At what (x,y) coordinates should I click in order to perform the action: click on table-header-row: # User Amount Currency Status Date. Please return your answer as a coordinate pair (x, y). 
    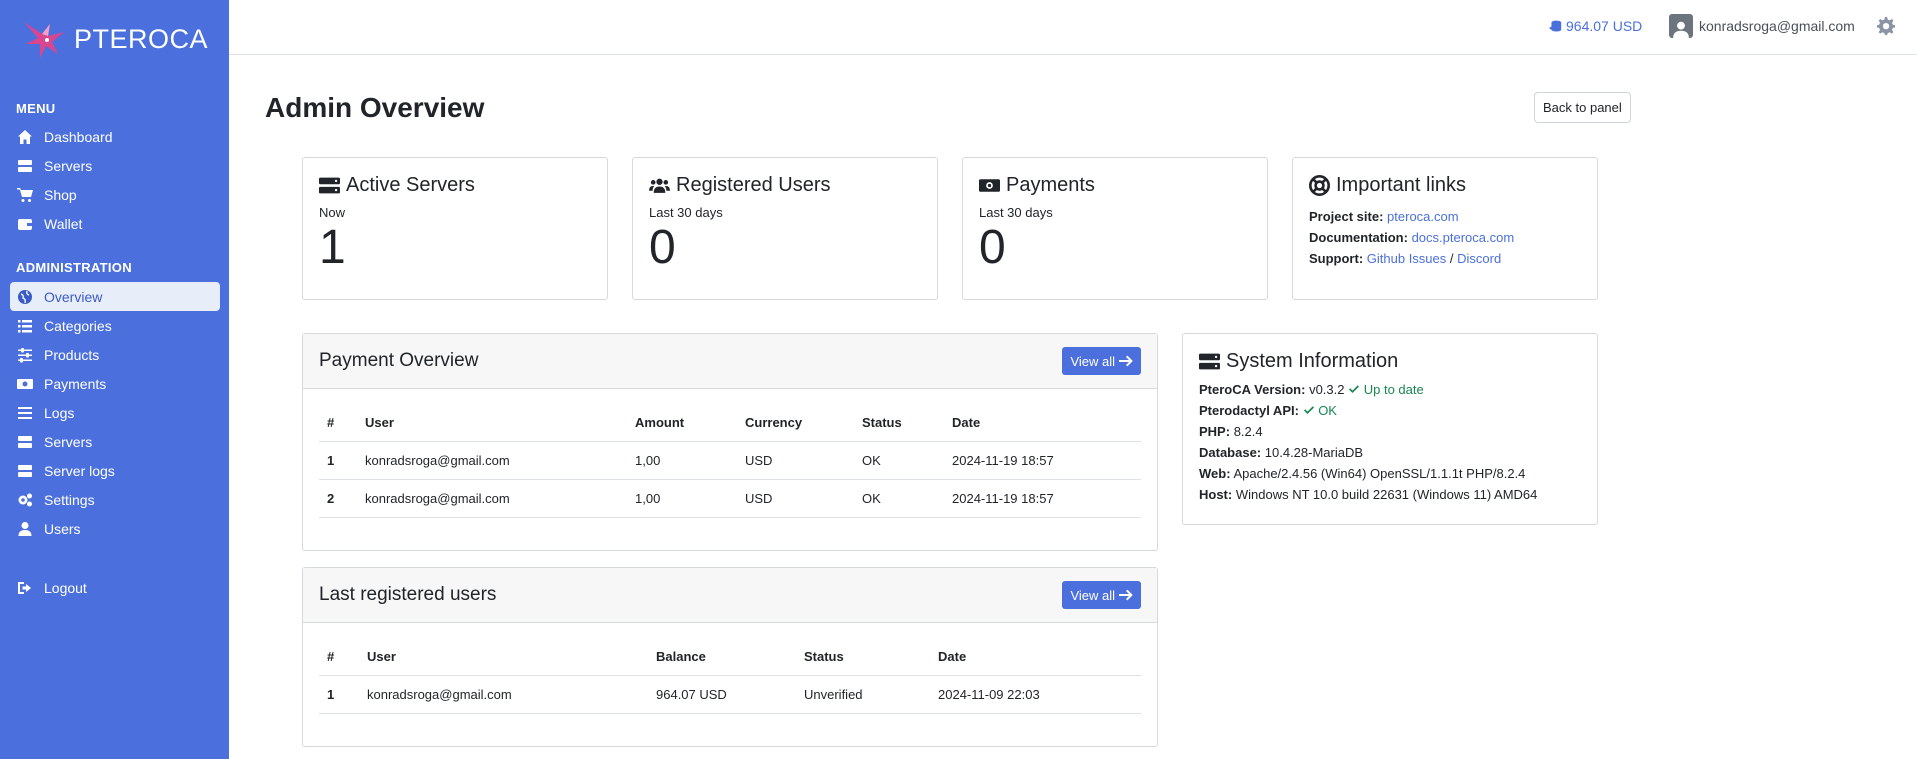
    Looking at the image, I should click on (730, 423).